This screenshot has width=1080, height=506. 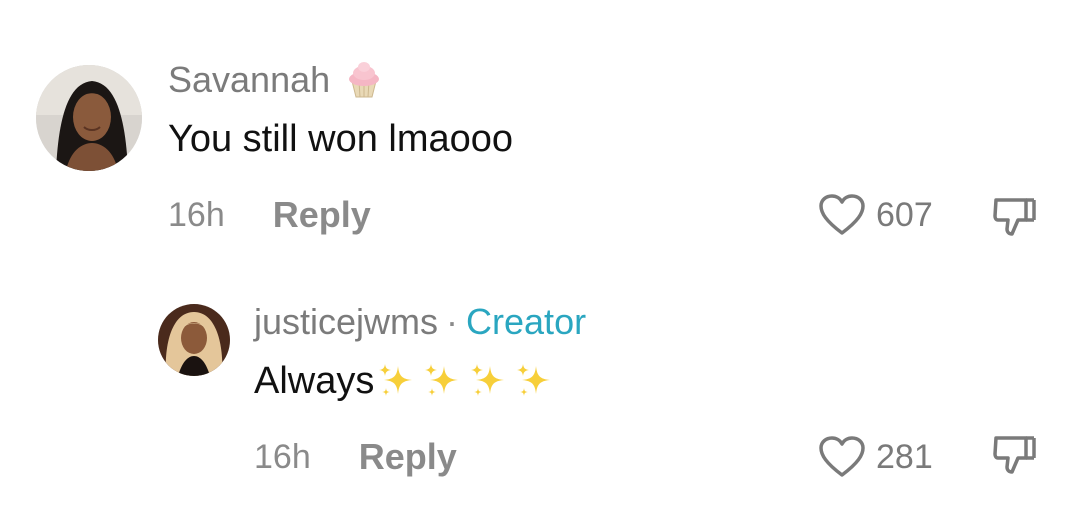 What do you see at coordinates (355, 457) in the screenshot?
I see `reply-meta: 16h Reply` at bounding box center [355, 457].